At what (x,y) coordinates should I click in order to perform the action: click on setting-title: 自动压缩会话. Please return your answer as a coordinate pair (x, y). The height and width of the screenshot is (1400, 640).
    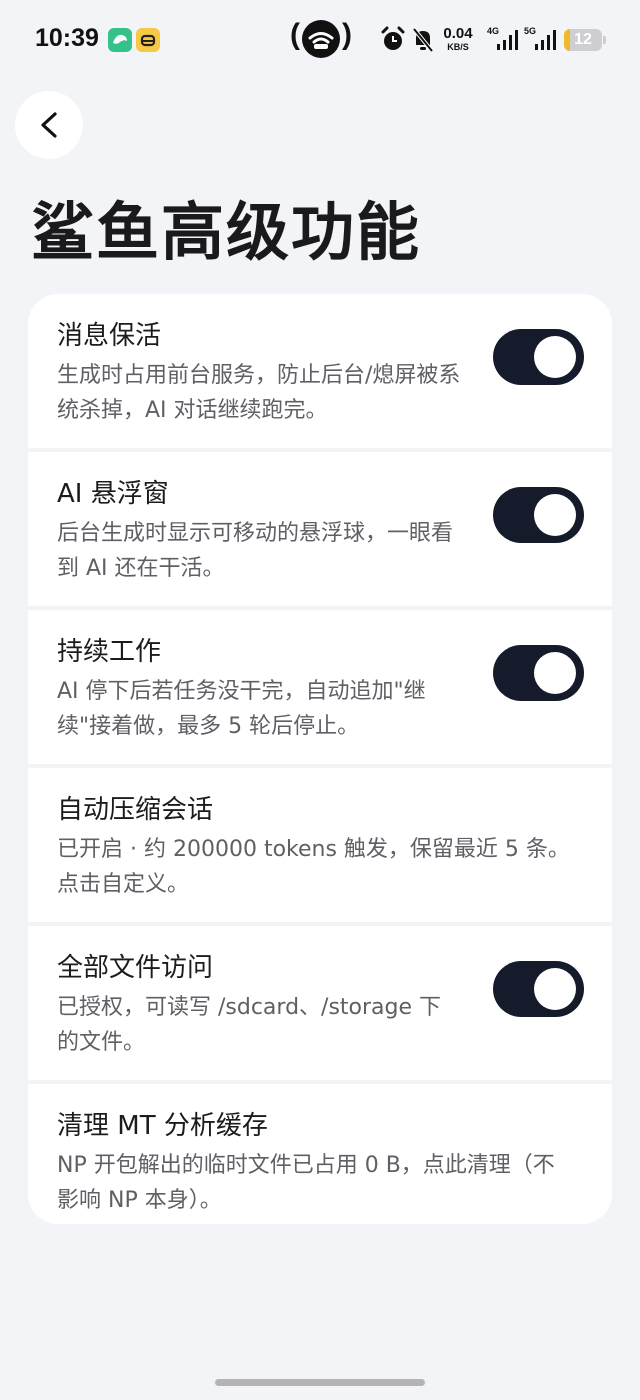
    Looking at the image, I should click on (135, 810).